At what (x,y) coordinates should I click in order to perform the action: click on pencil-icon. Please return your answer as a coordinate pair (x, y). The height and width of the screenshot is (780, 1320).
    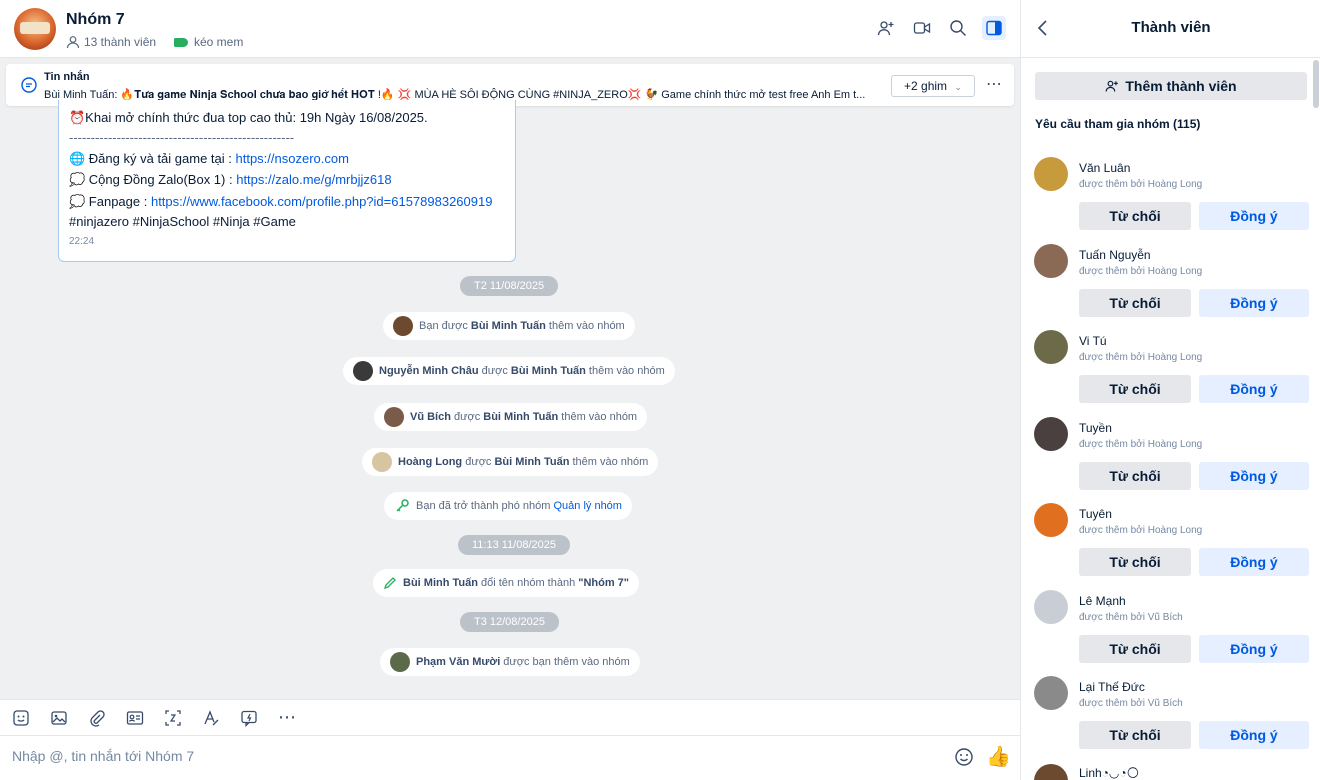
    Looking at the image, I should click on (389, 583).